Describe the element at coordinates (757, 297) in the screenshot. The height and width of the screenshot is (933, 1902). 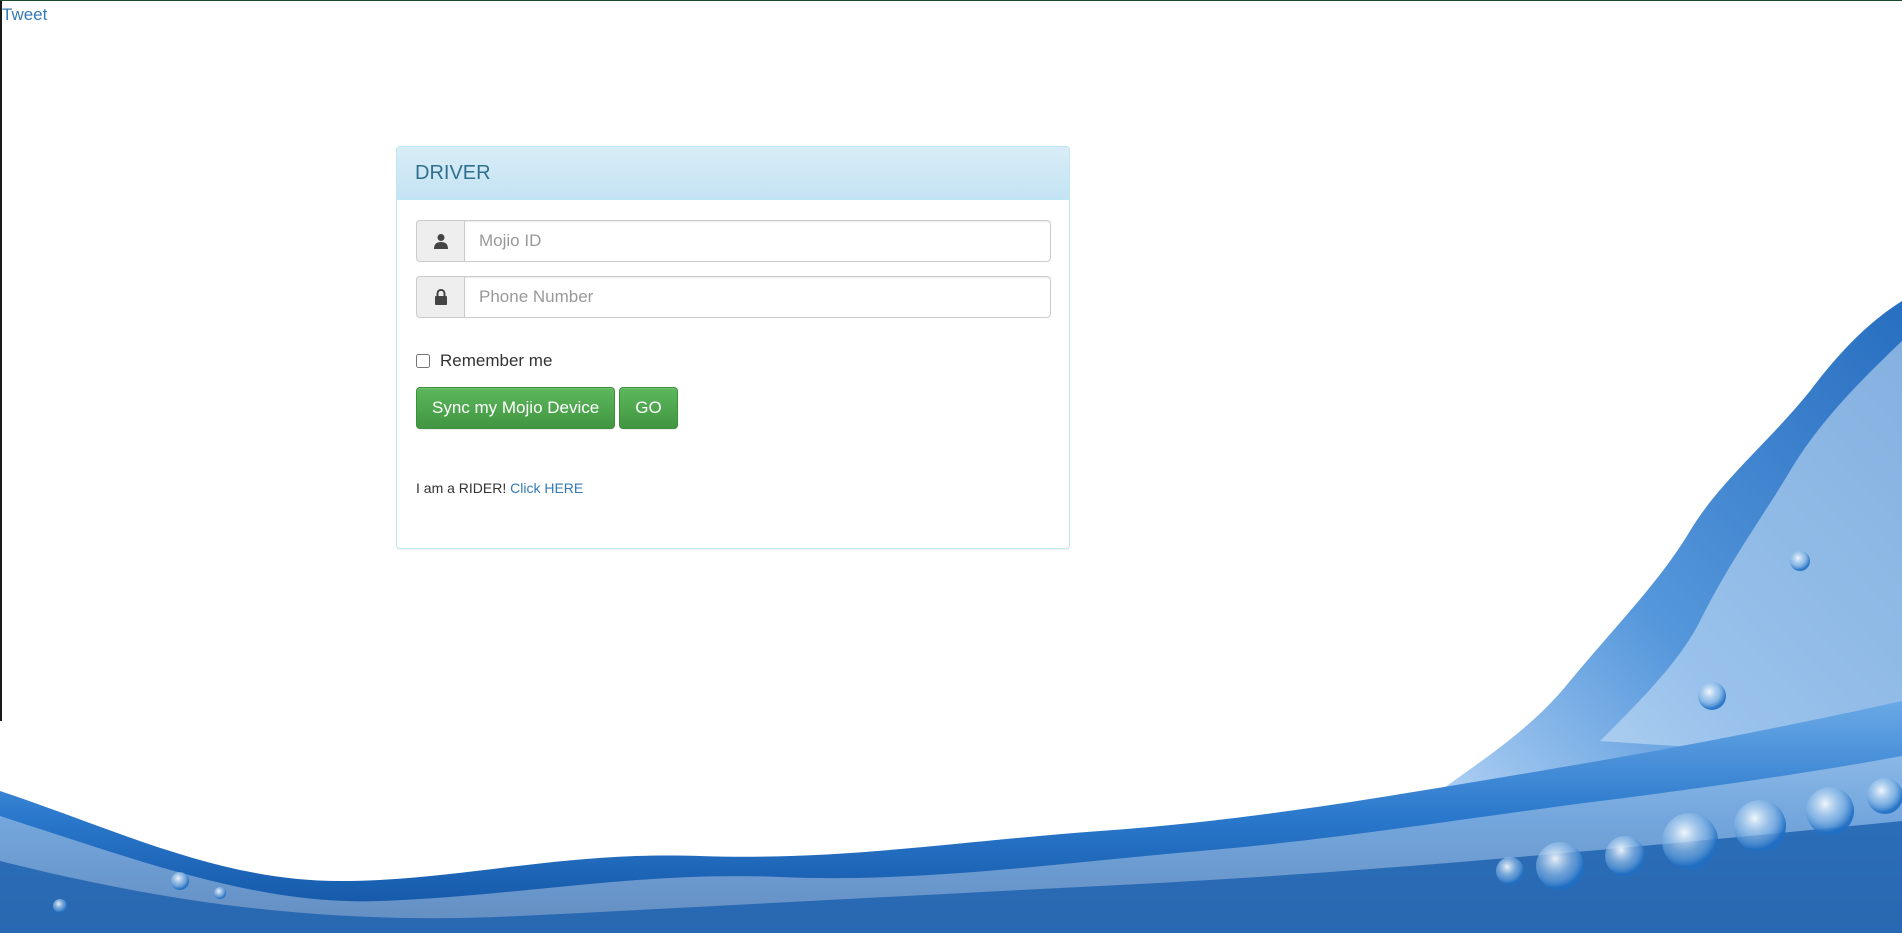
I see `phone-number-input` at that location.